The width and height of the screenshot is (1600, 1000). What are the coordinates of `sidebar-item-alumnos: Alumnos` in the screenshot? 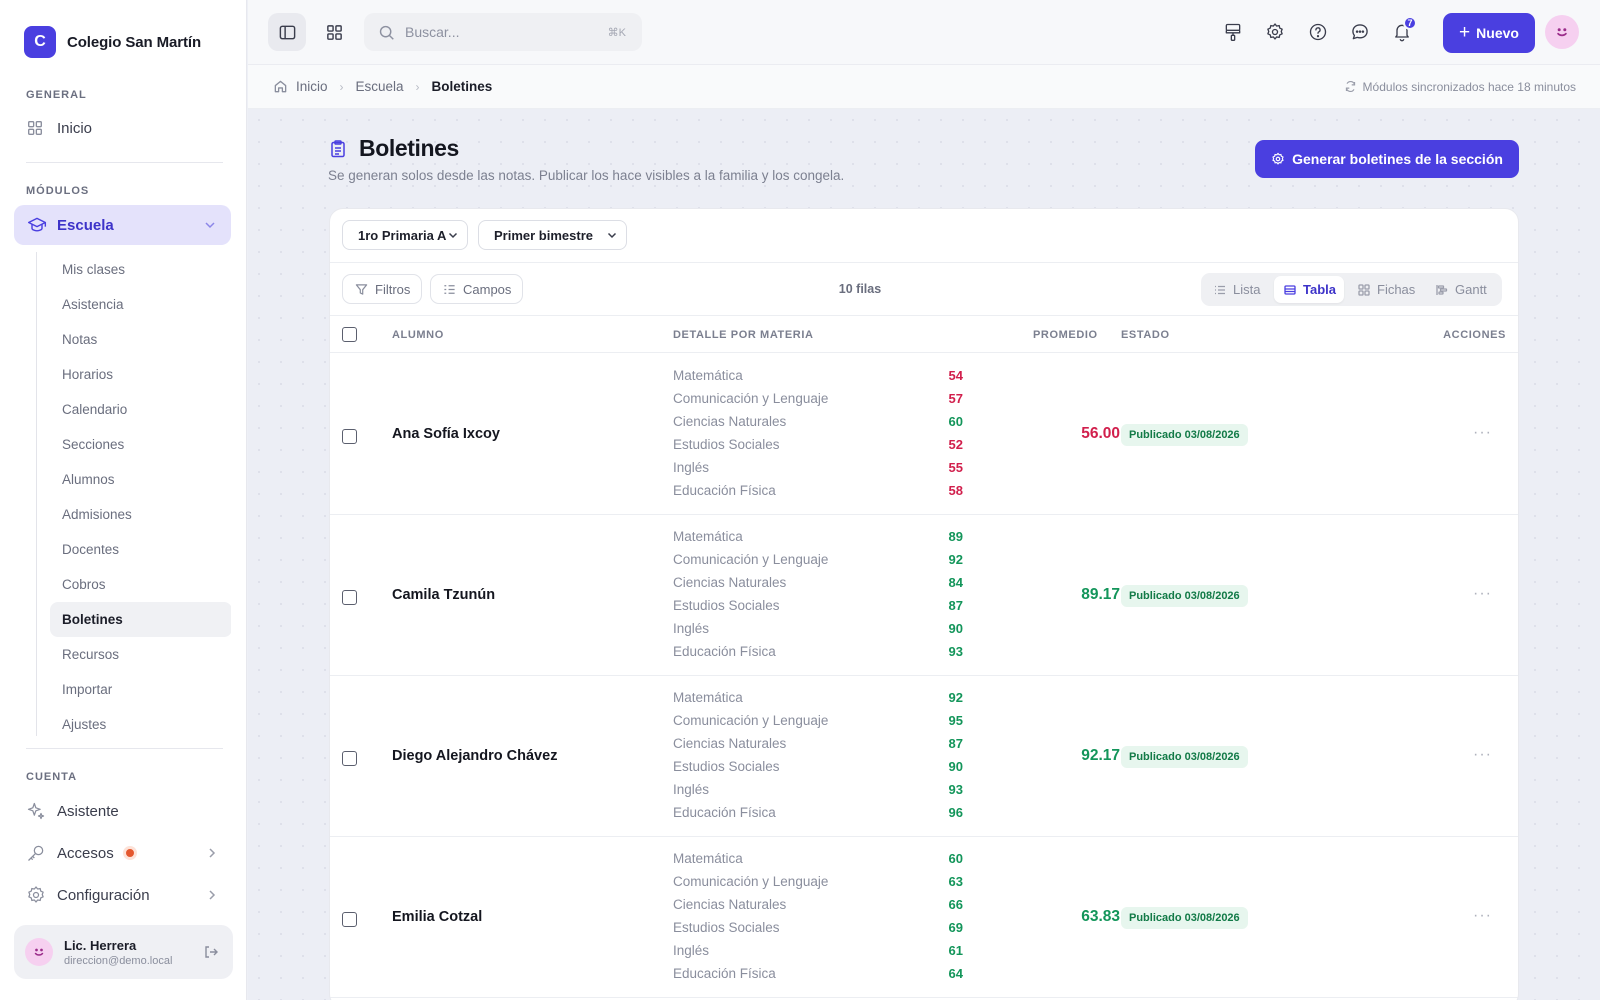 It's located at (140, 479).